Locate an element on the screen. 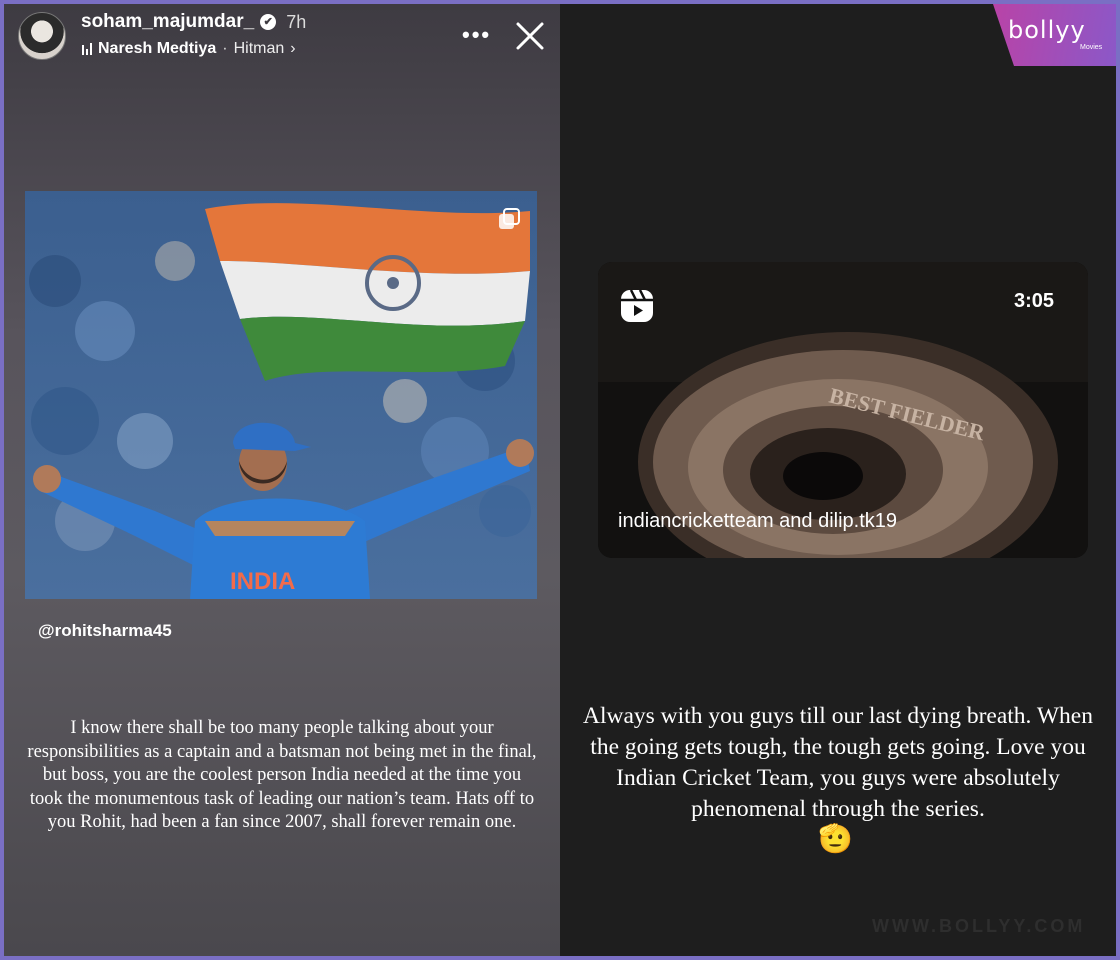 The height and width of the screenshot is (960, 1120). verified-icon: ✔ is located at coordinates (268, 22).